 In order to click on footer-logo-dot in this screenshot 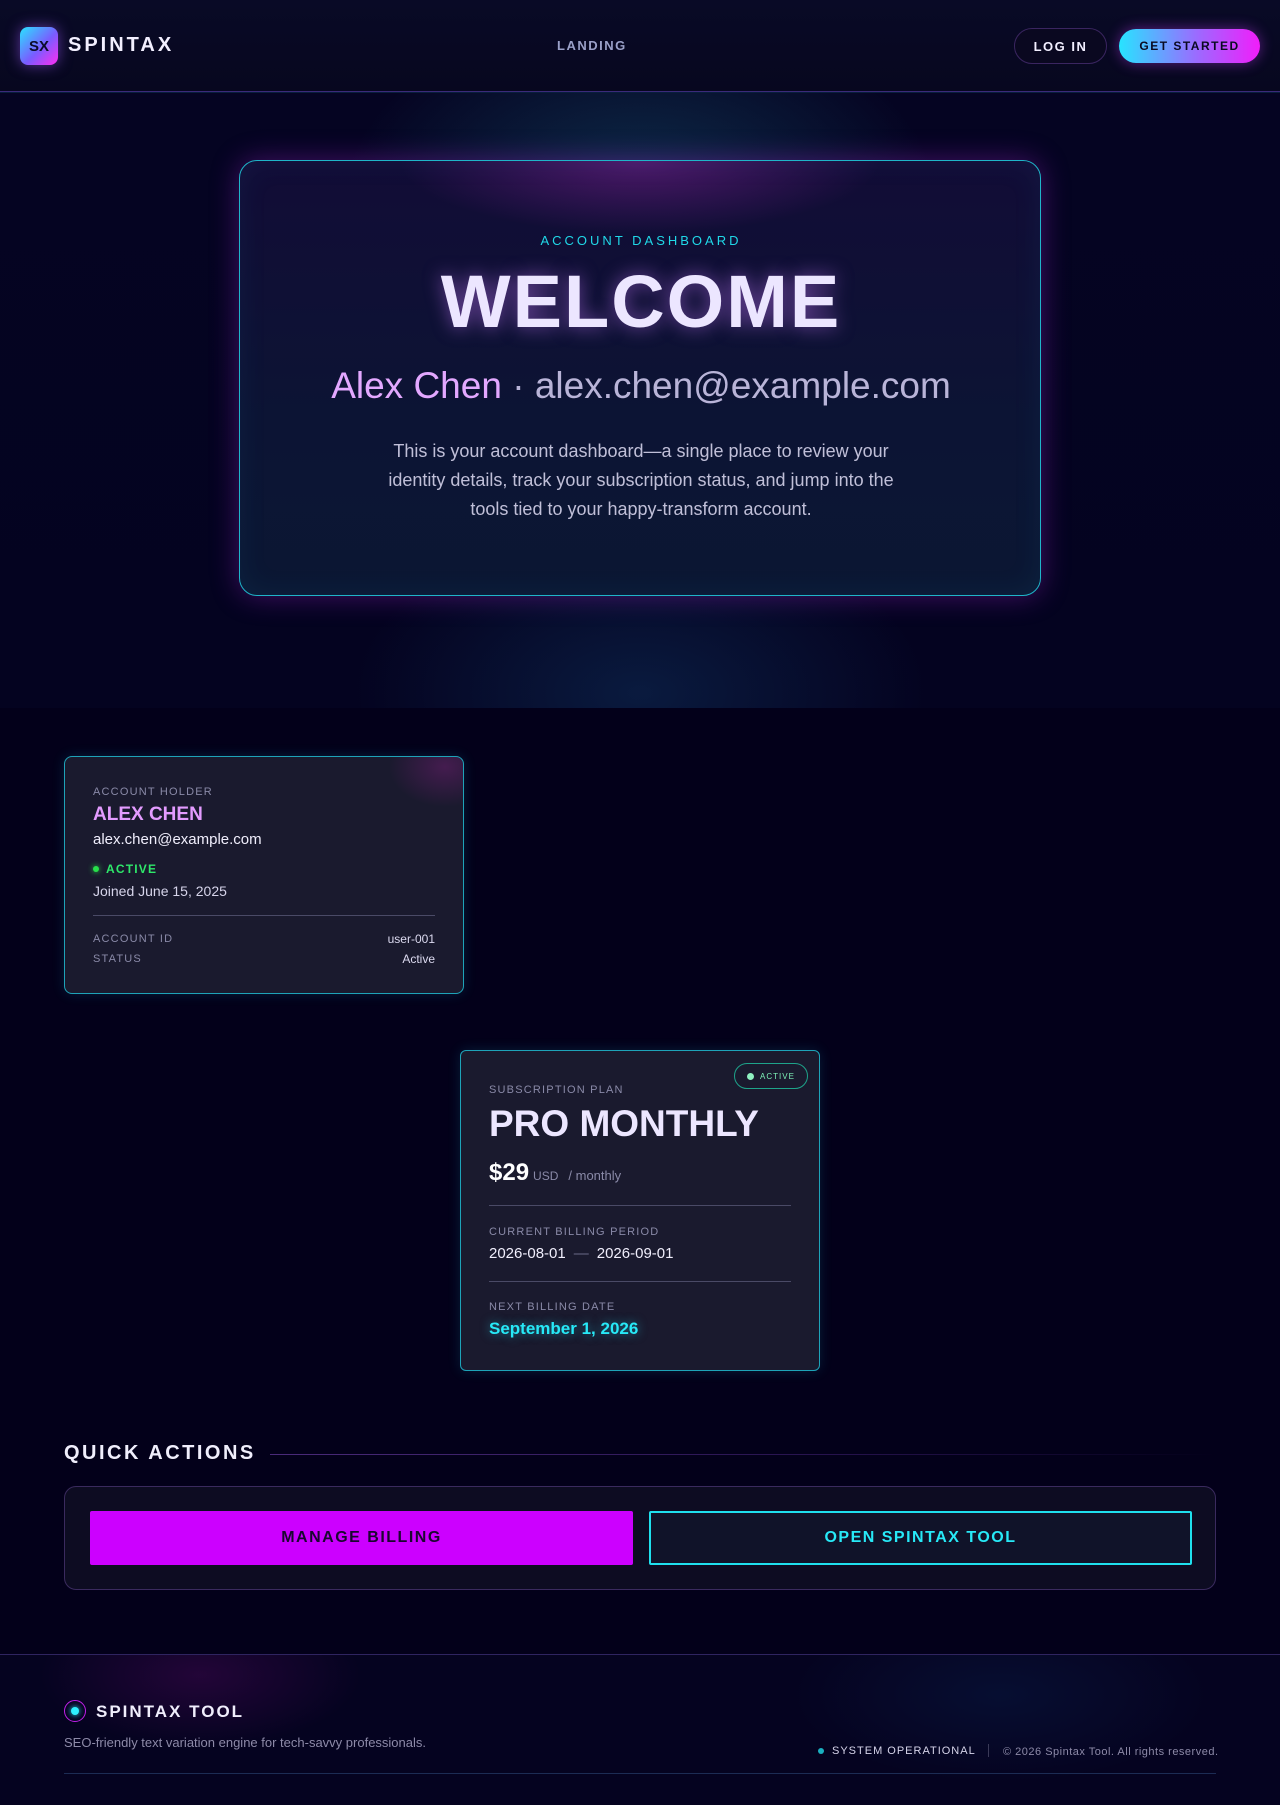, I will do `click(75, 1711)`.